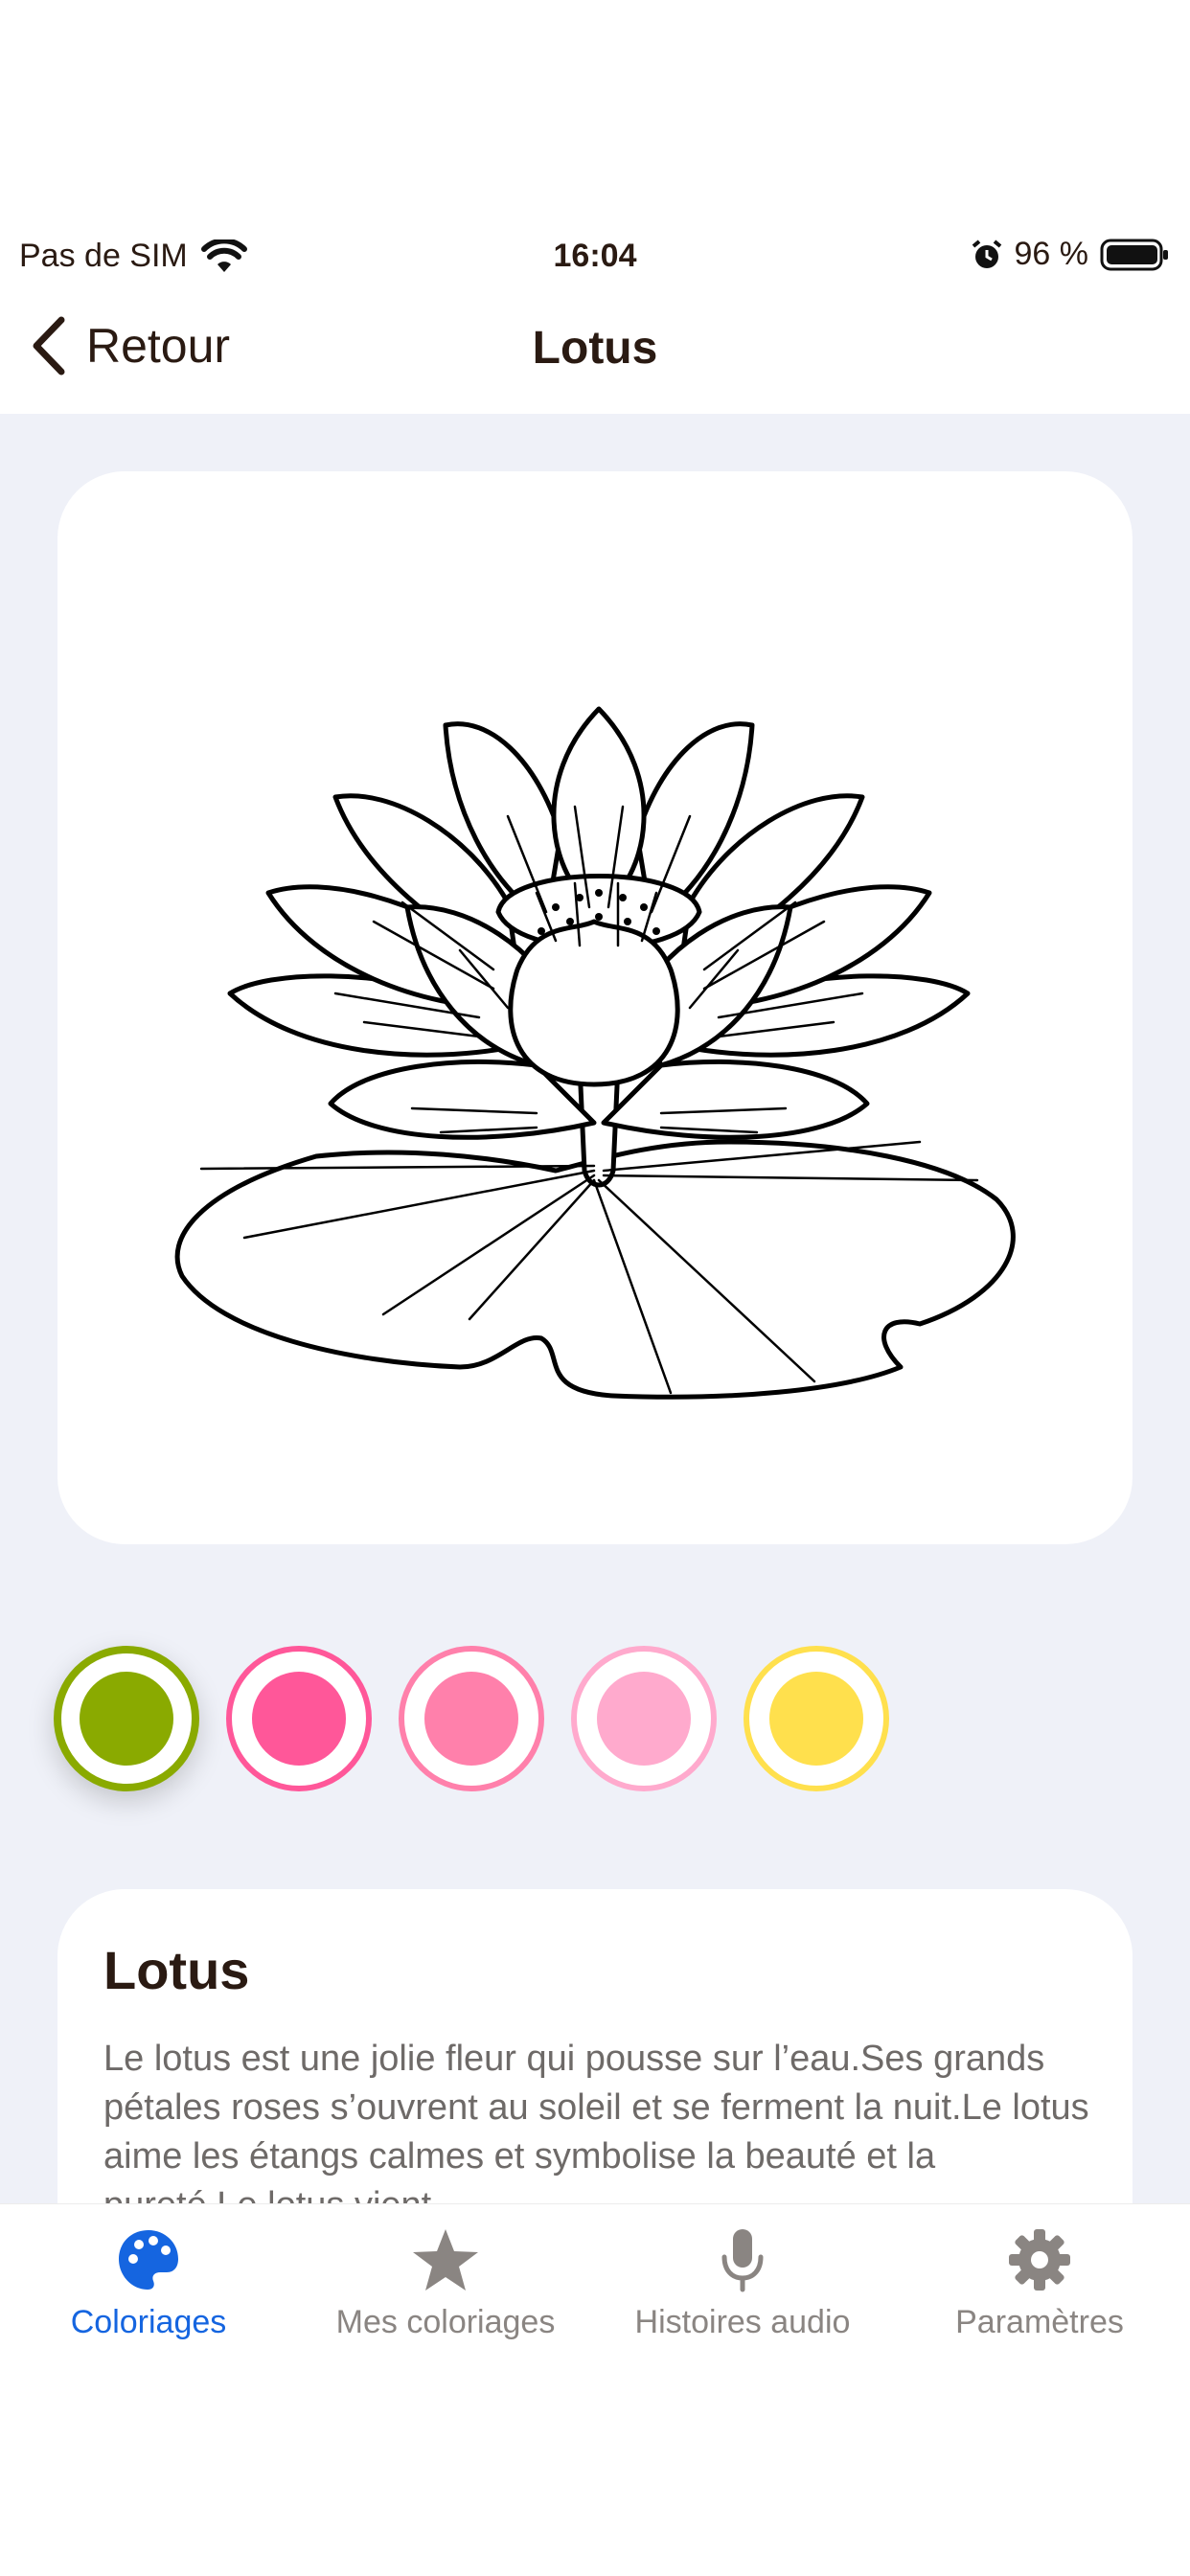 The width and height of the screenshot is (1190, 2576). I want to click on battery-percent: 96 %, so click(1051, 254).